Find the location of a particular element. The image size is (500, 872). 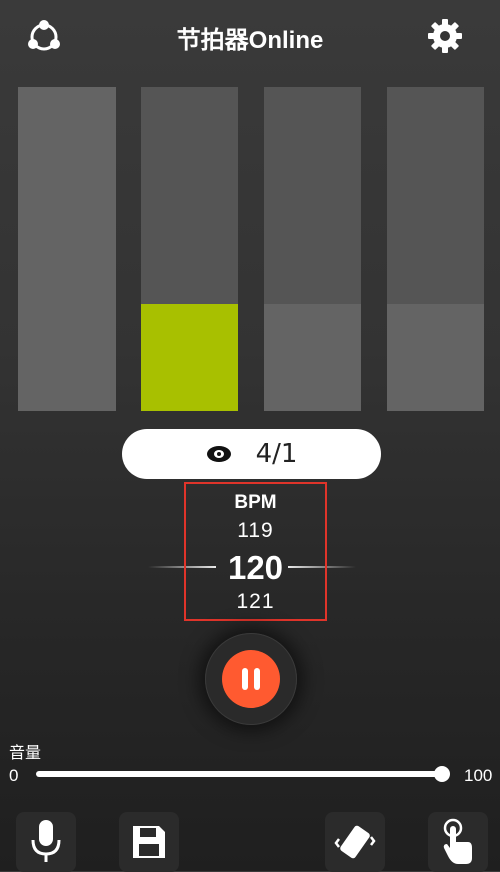

pause-icon is located at coordinates (251, 679).